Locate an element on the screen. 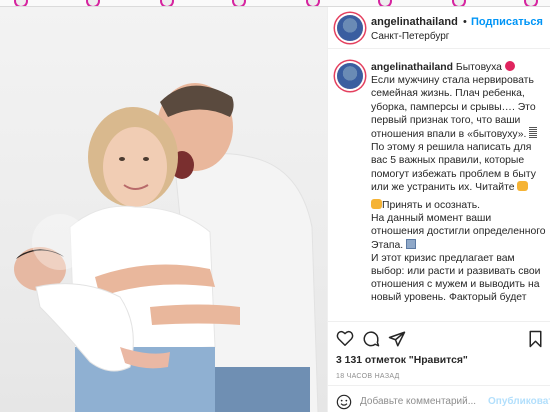 The height and width of the screenshot is (412, 550). comment-composer: Опубликовать is located at coordinates (439, 398).